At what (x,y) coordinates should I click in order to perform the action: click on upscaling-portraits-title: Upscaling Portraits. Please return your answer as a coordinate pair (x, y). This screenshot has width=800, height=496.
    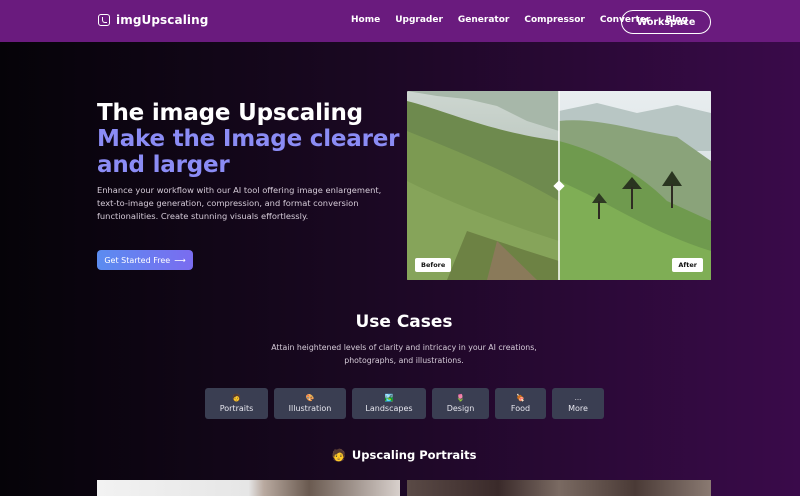
    Looking at the image, I should click on (414, 455).